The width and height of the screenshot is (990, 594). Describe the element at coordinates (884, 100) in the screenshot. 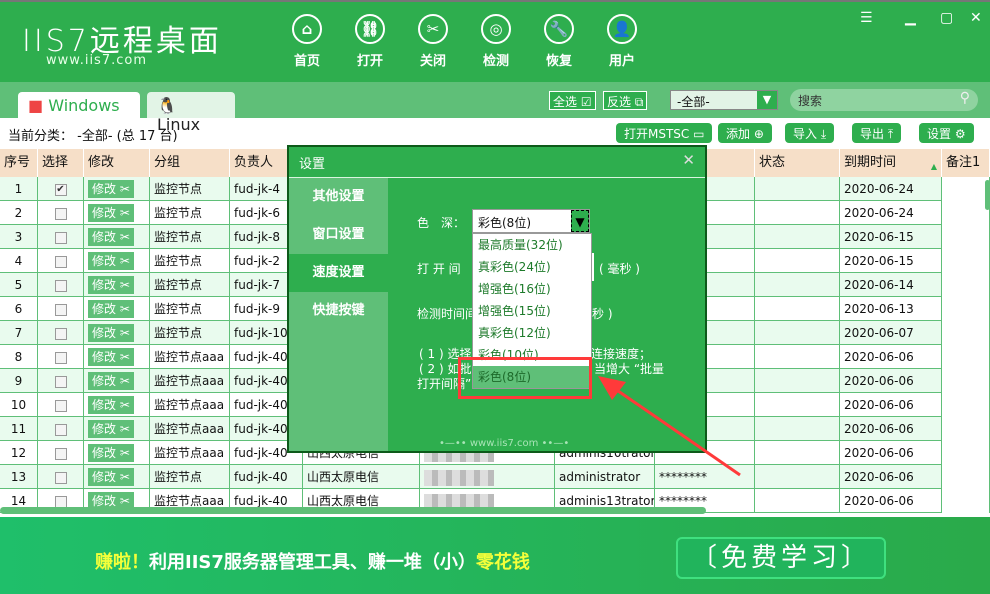

I see `search-input: 搜索 ⚲` at that location.